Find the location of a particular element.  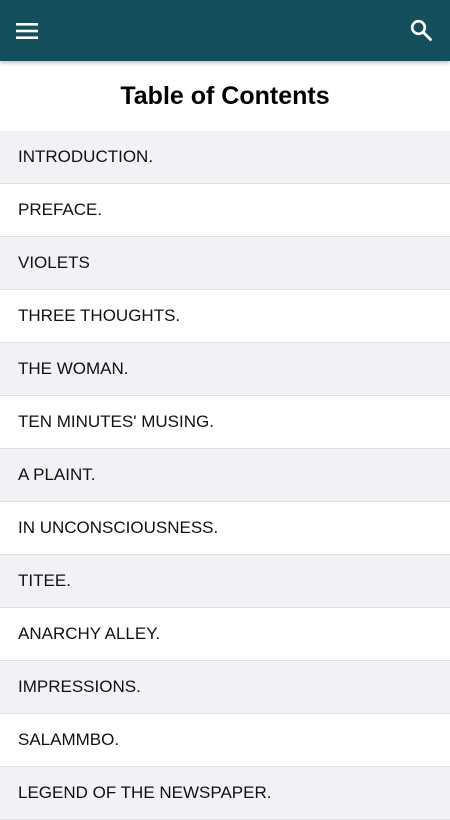

toc-item: IN UNCONSCIOUSNESS. is located at coordinates (225, 528).